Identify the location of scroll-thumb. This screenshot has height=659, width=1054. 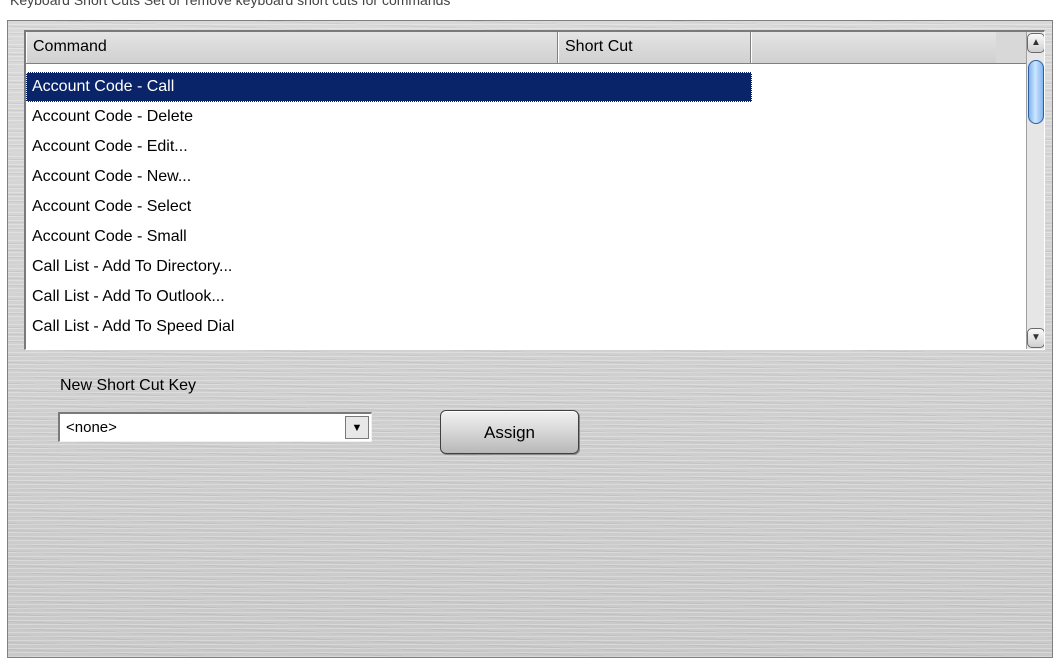
(1036, 92).